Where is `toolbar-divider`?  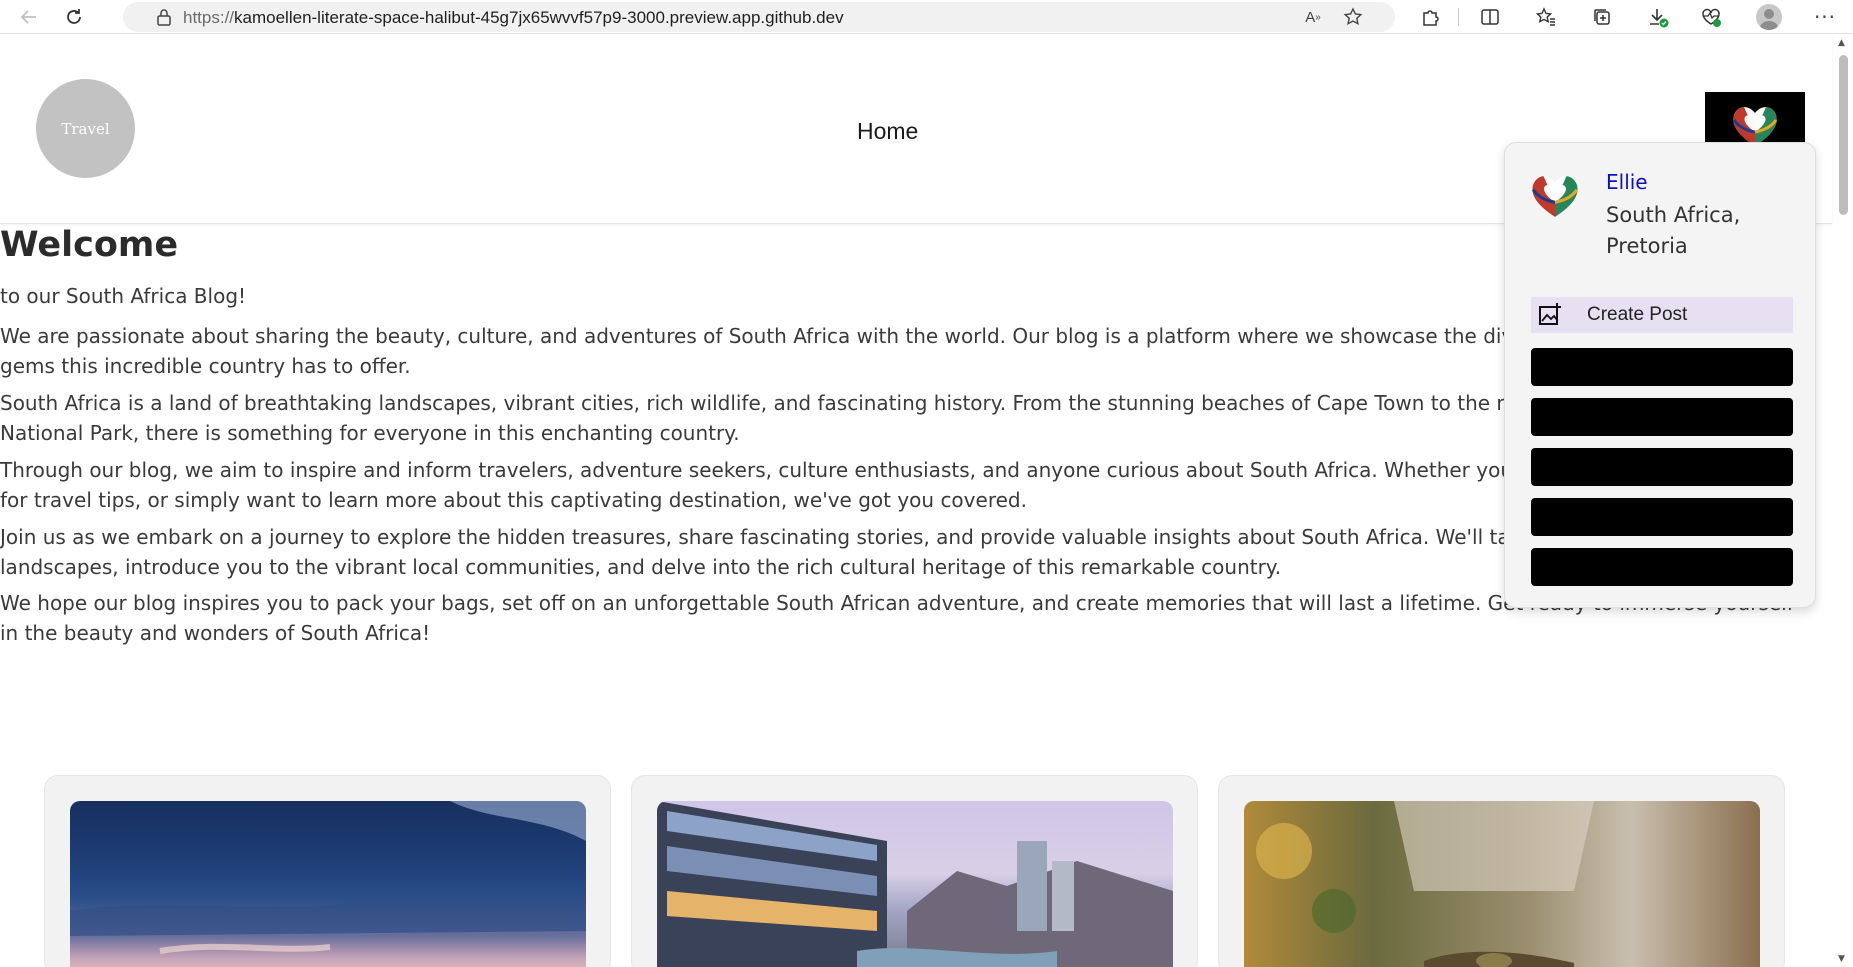 toolbar-divider is located at coordinates (1458, 17).